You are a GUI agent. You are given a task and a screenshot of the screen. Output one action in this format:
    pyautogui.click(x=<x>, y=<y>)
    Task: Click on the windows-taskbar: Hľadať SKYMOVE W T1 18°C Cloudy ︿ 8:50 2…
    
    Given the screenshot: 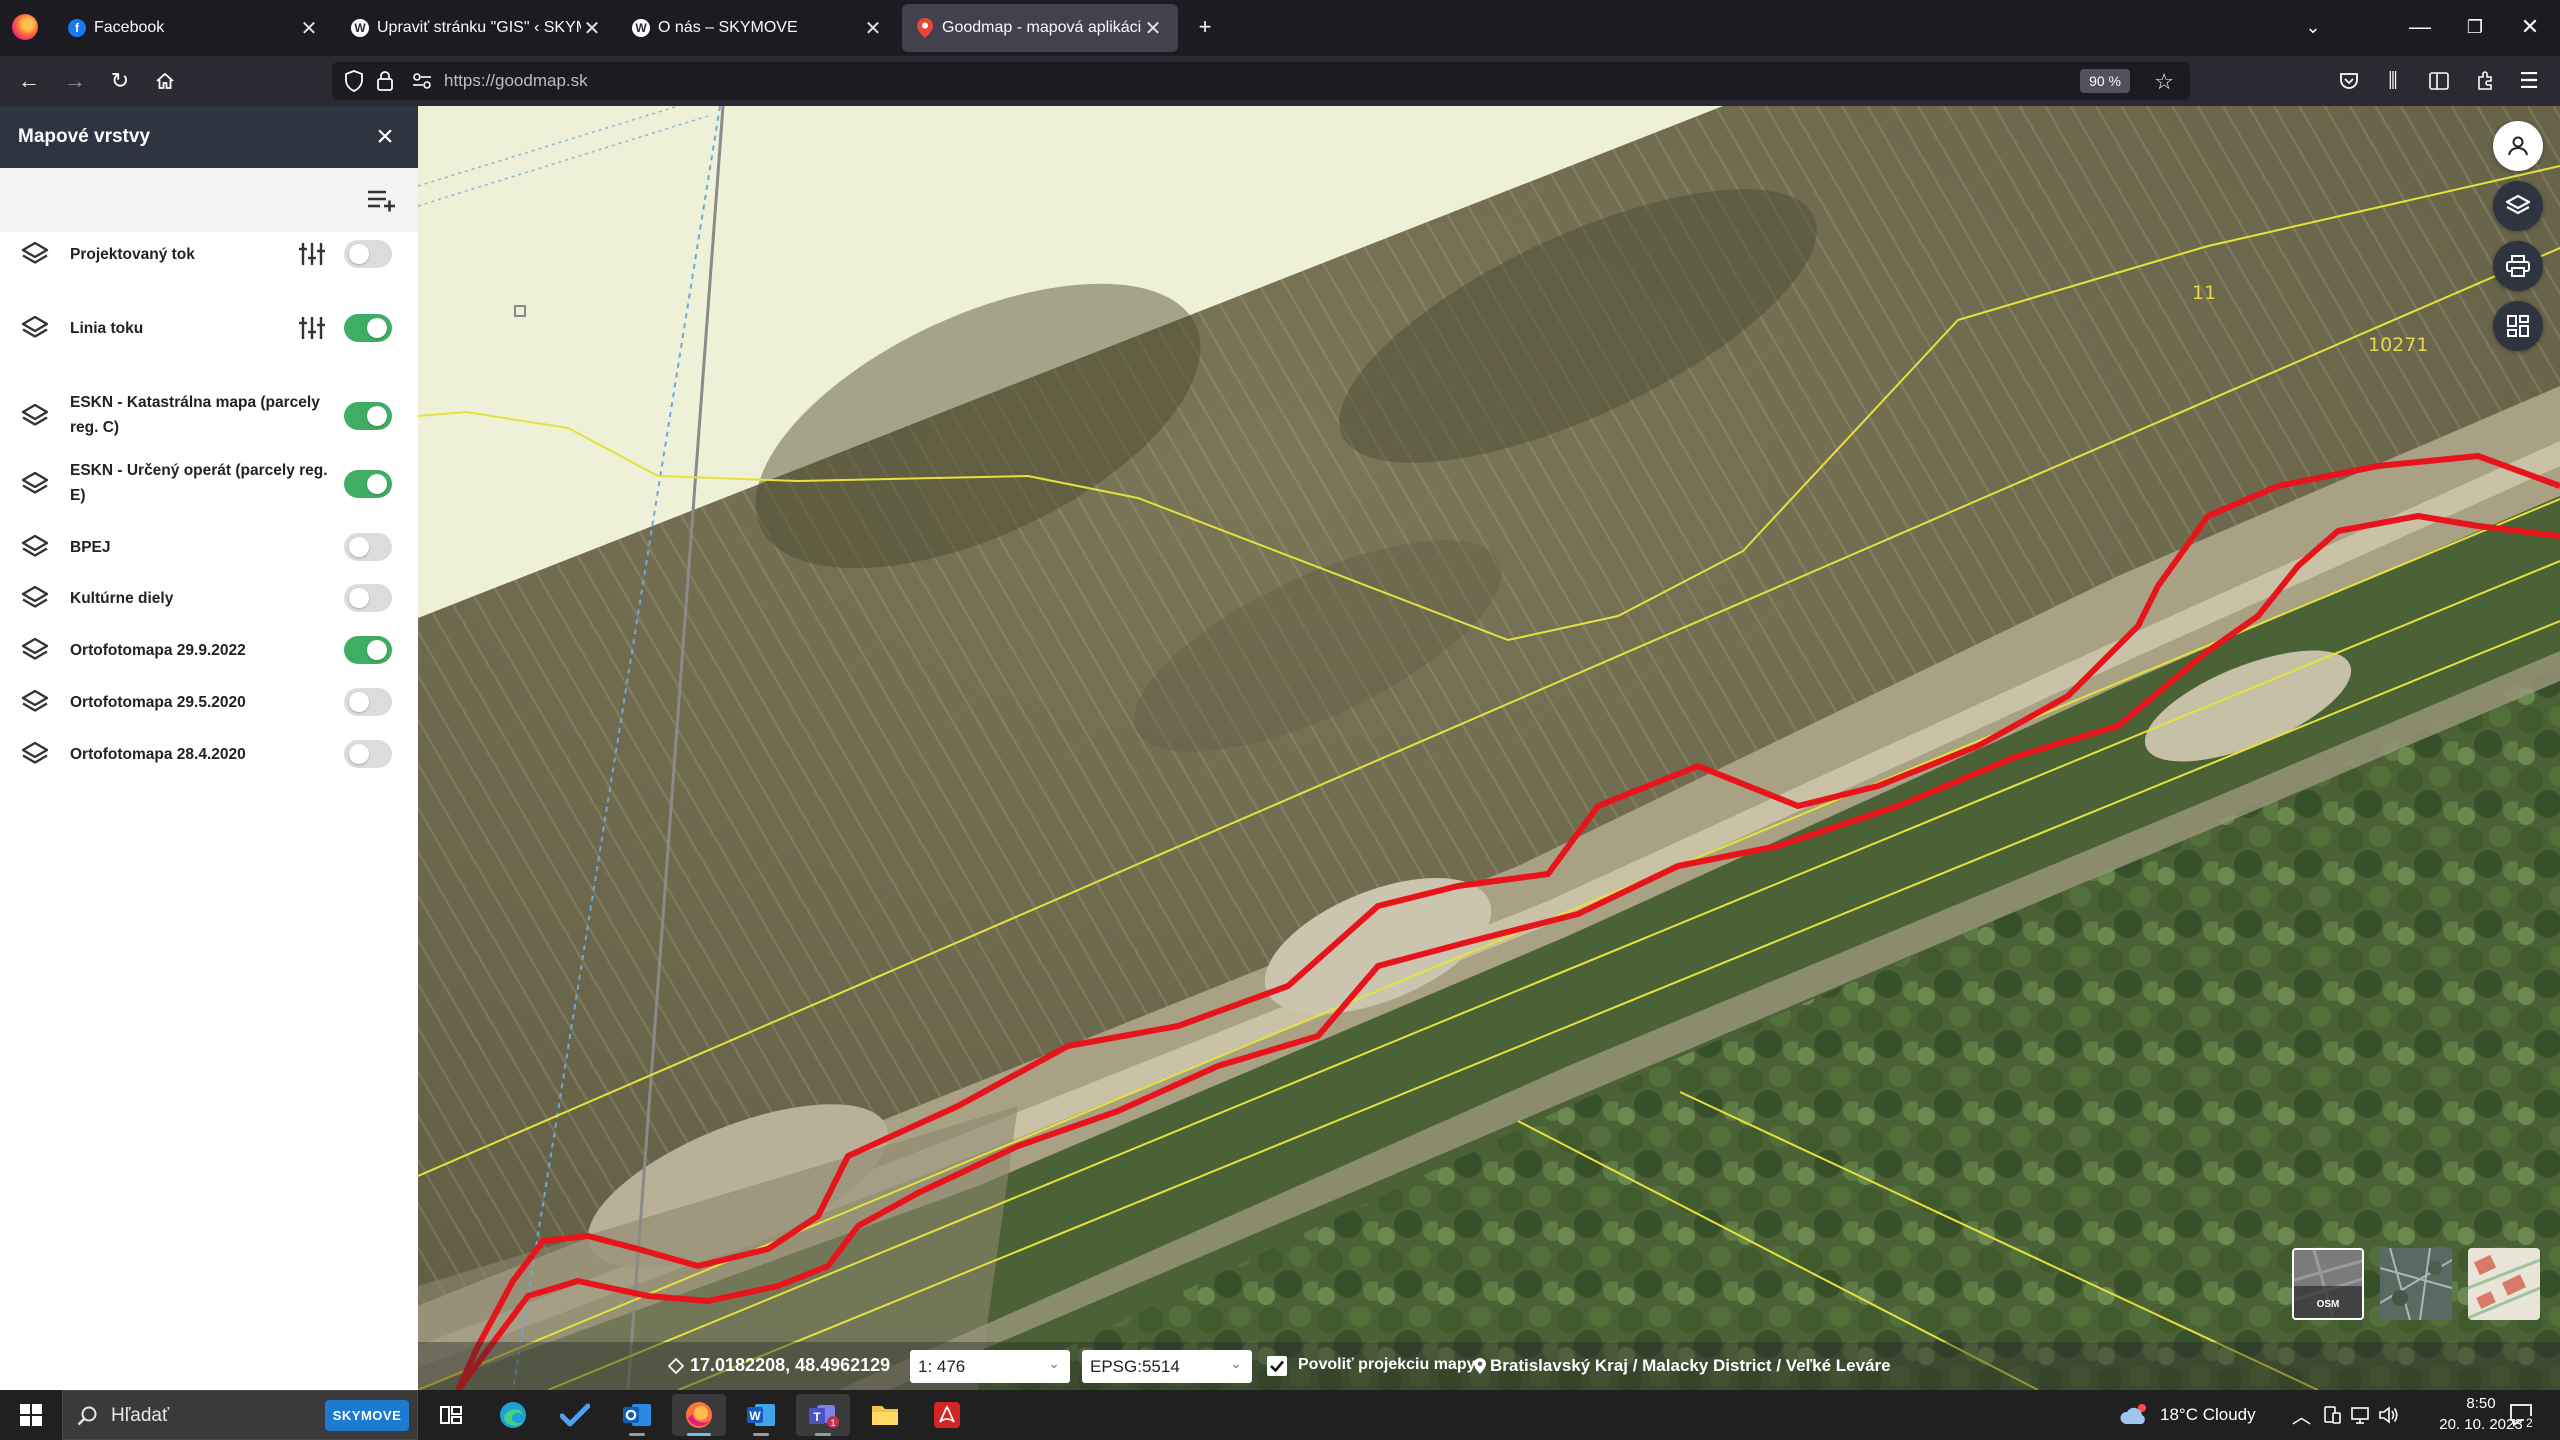 What is the action you would take?
    pyautogui.click(x=1280, y=1415)
    